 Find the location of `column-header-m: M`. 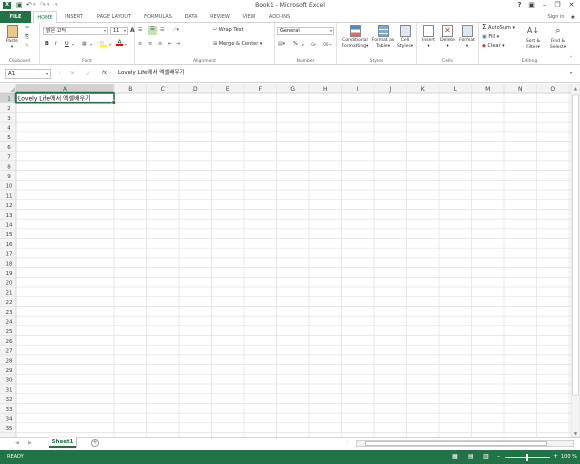

column-header-m: M is located at coordinates (487, 89).